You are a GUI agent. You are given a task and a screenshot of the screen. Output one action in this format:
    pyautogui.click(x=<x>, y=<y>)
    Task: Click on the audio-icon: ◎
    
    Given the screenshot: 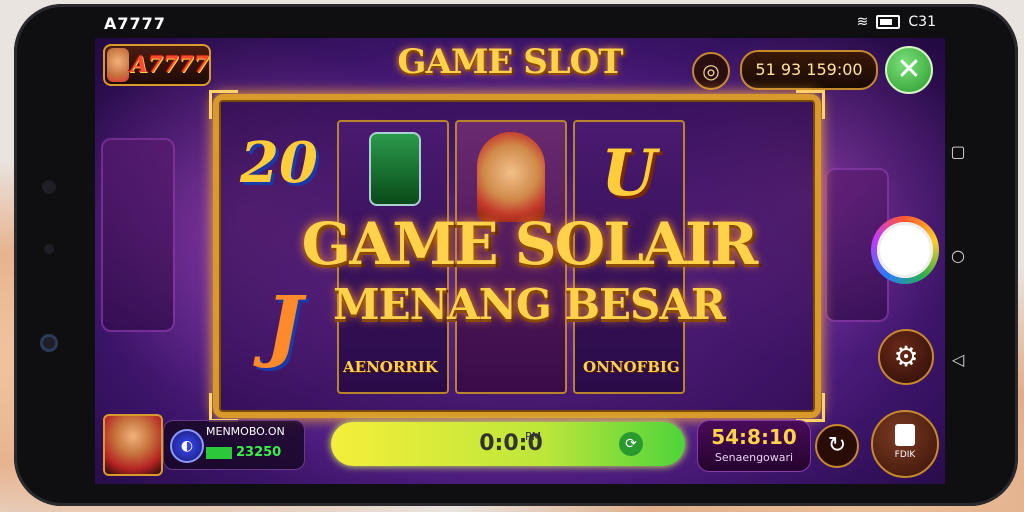 What is the action you would take?
    pyautogui.click(x=711, y=71)
    